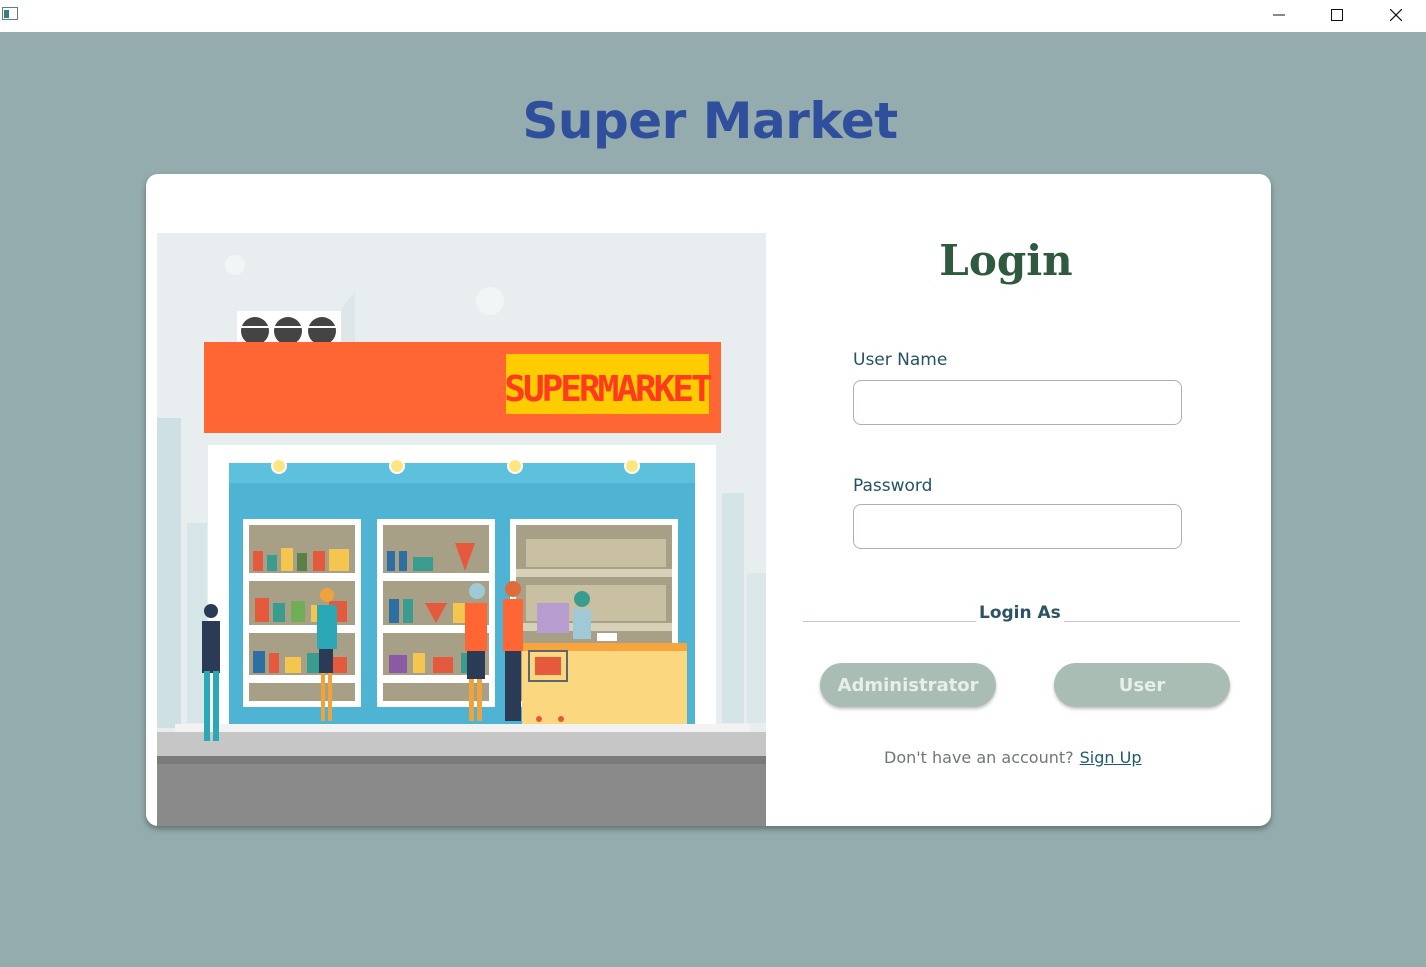  Describe the element at coordinates (608, 389) in the screenshot. I see `supermarket-sign-text: SUPERMARKET` at that location.